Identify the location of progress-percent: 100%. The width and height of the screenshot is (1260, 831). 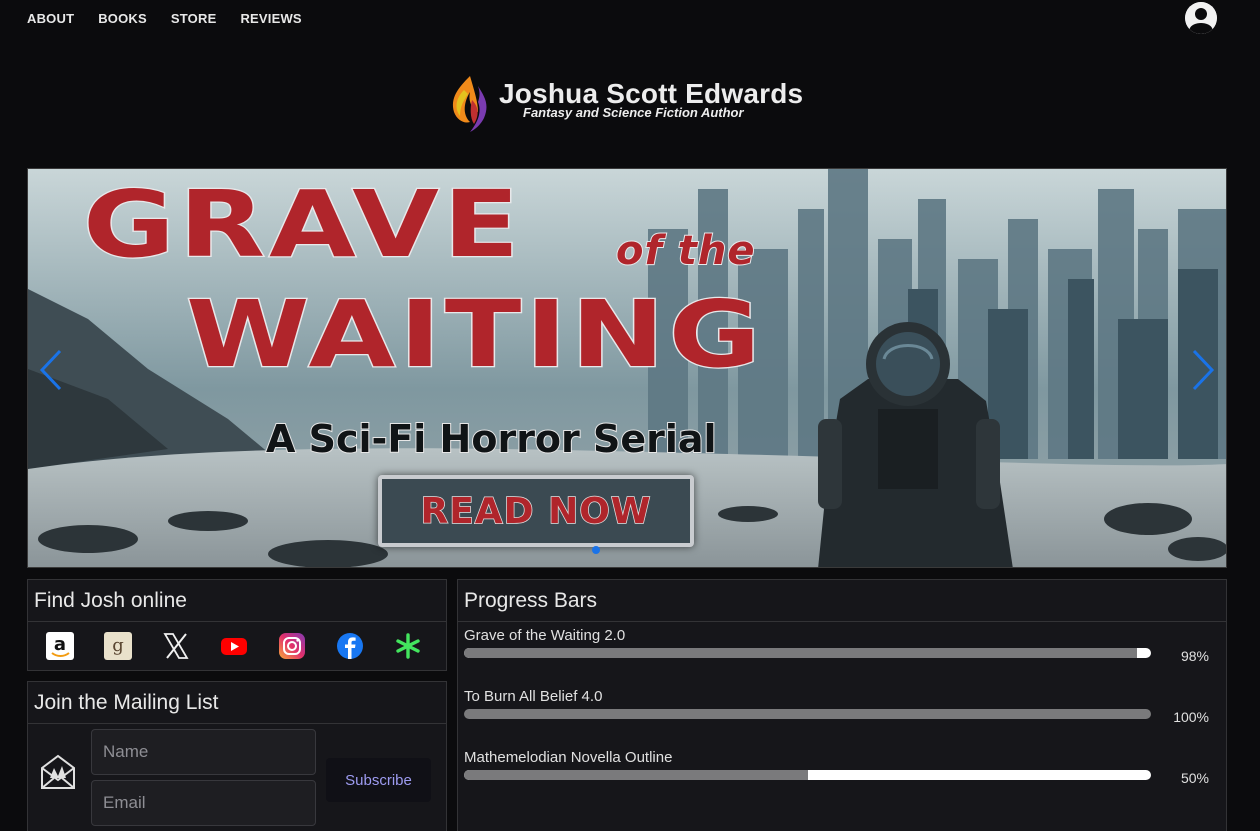
(1191, 717).